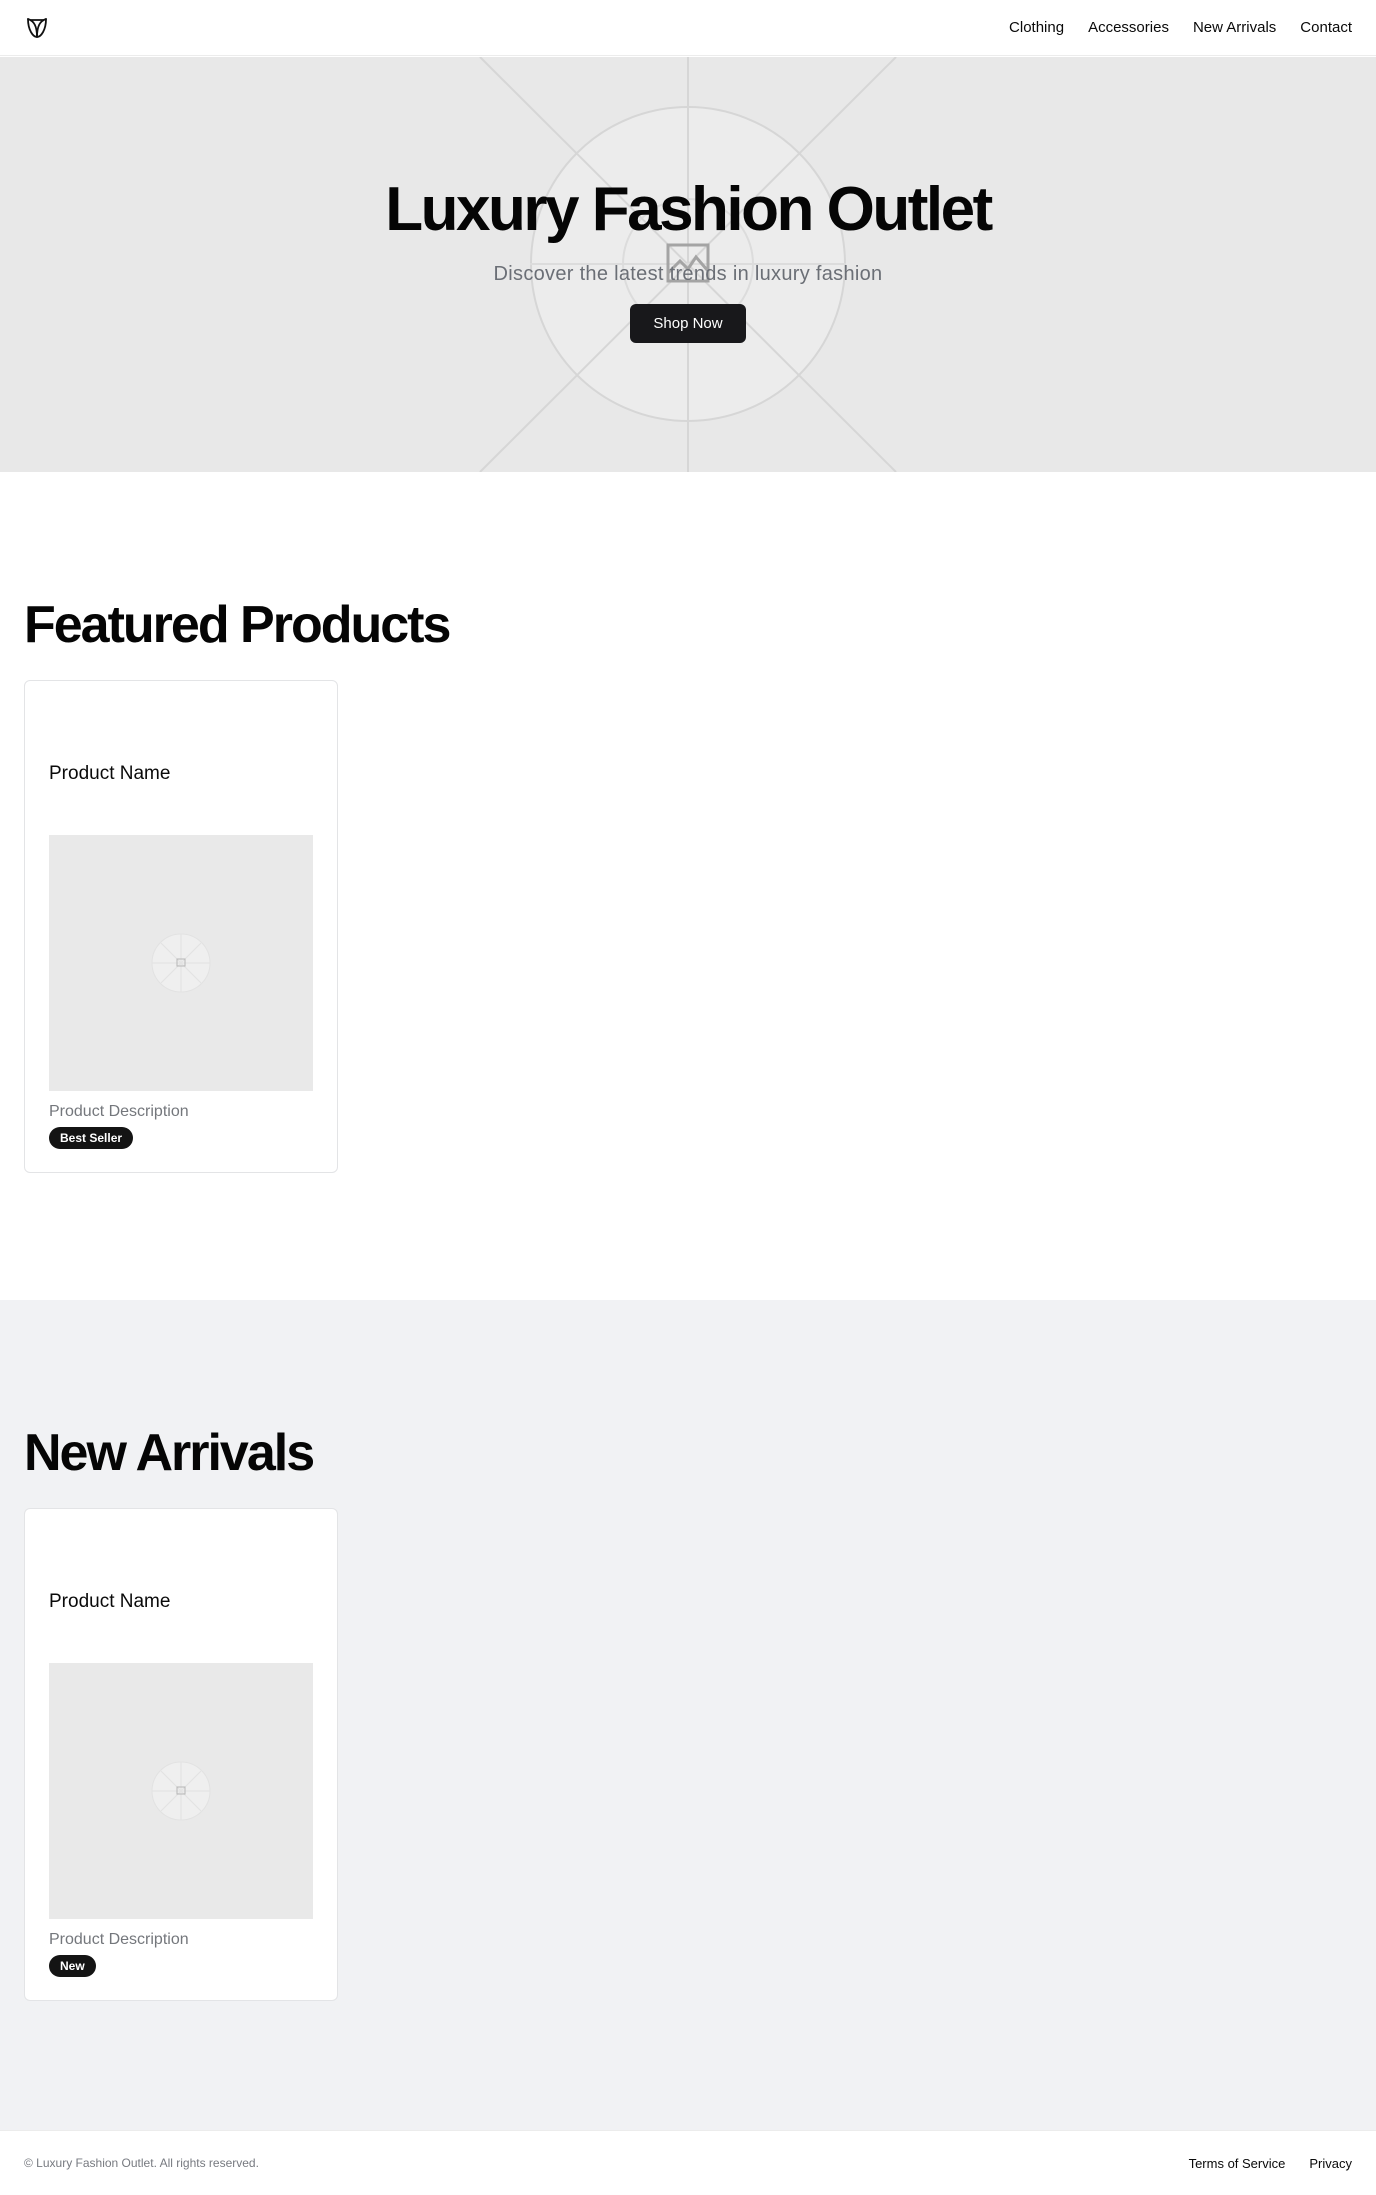  What do you see at coordinates (1237, 2163) in the screenshot?
I see `terms-of-service-link: Terms of Service` at bounding box center [1237, 2163].